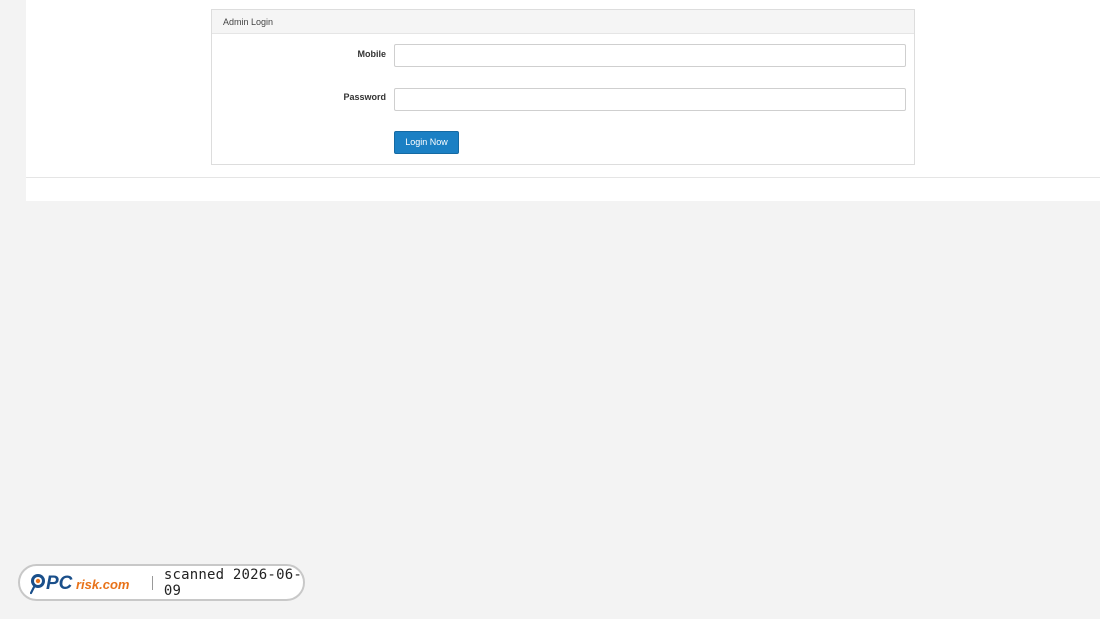  I want to click on password-label: Password, so click(364, 97).